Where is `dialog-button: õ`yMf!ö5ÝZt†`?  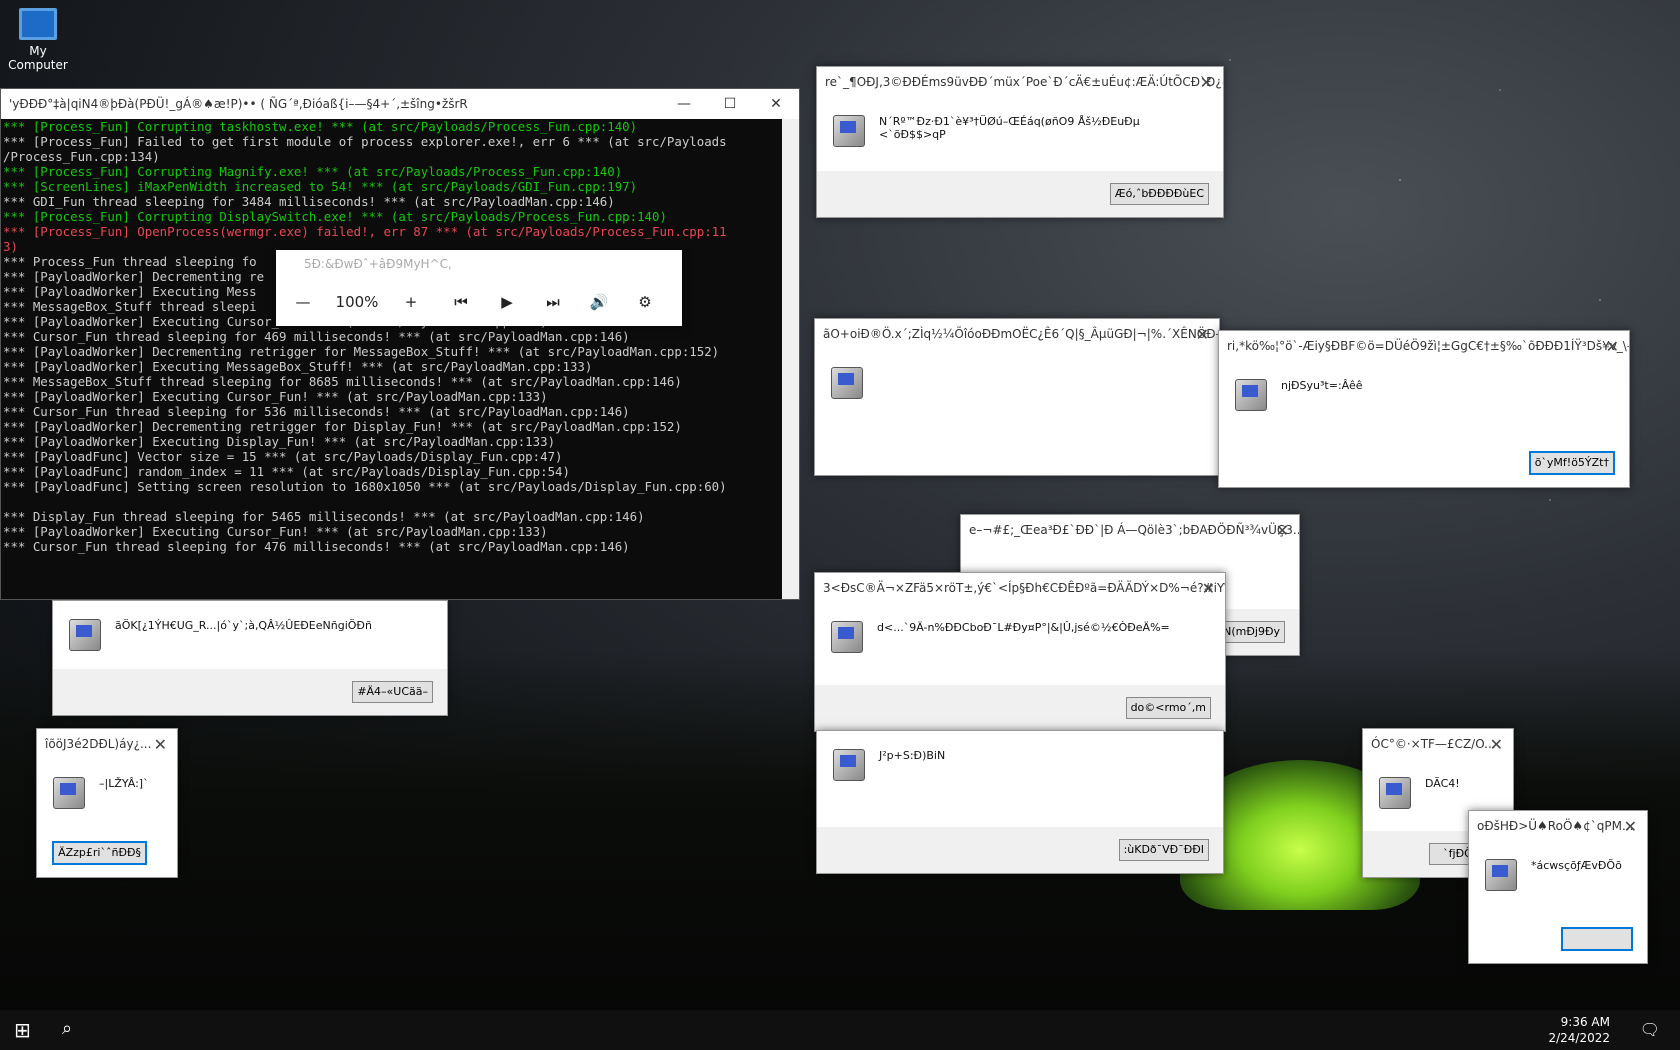 dialog-button: õ`yMf!ö5ÝZt† is located at coordinates (1571, 463).